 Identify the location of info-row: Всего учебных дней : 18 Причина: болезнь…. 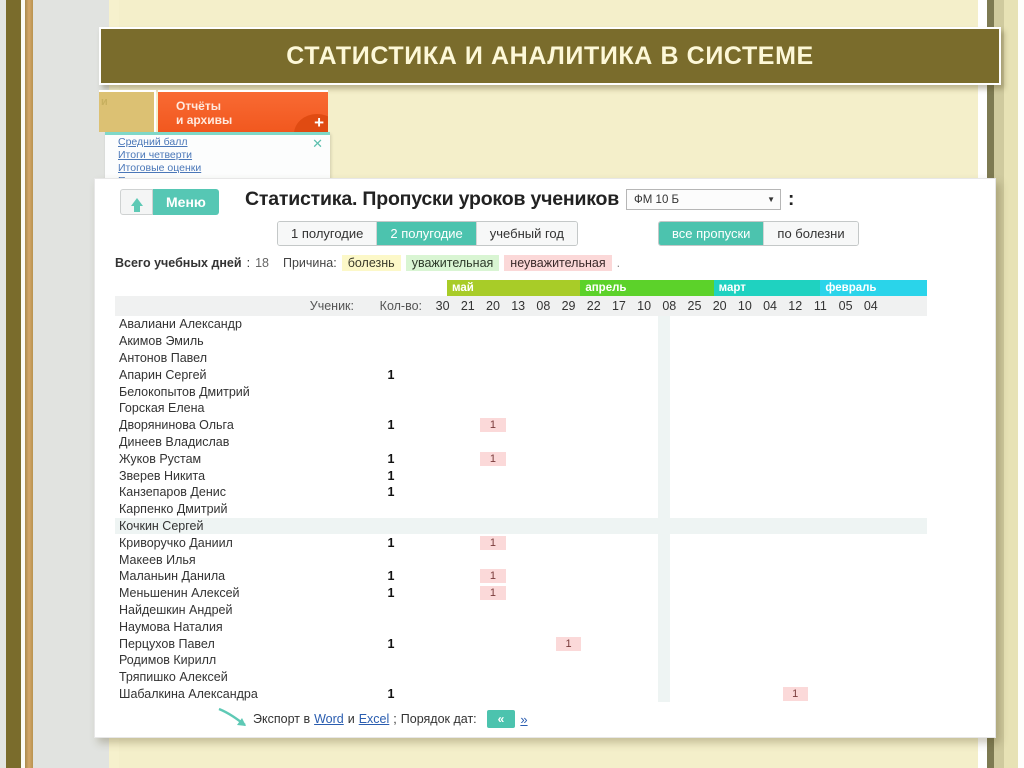
(367, 263).